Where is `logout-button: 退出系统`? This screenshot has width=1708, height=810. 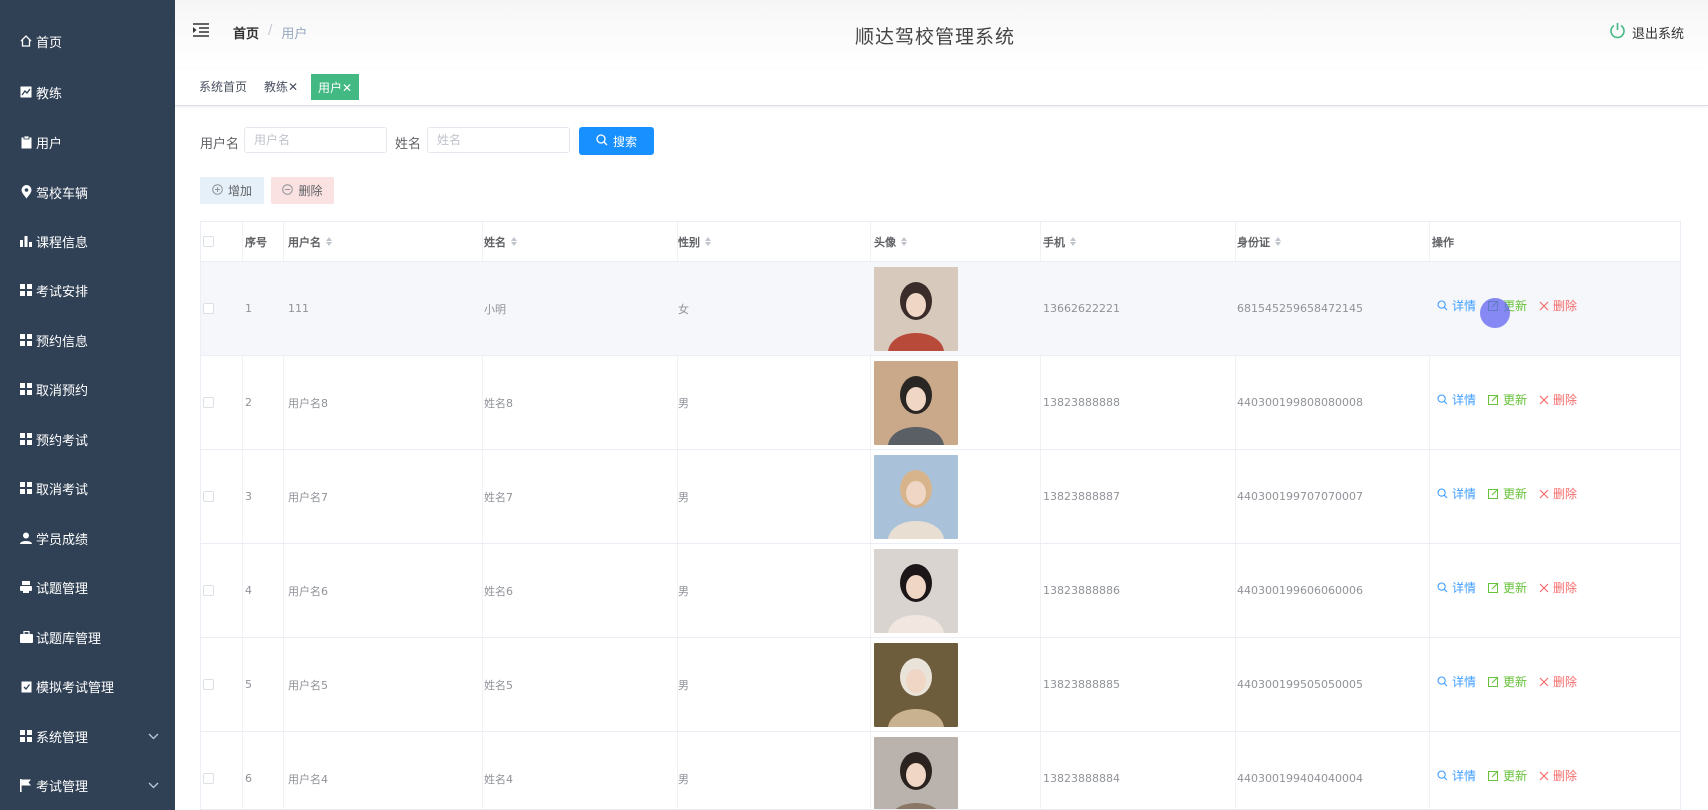
logout-button: 退出系统 is located at coordinates (1646, 32).